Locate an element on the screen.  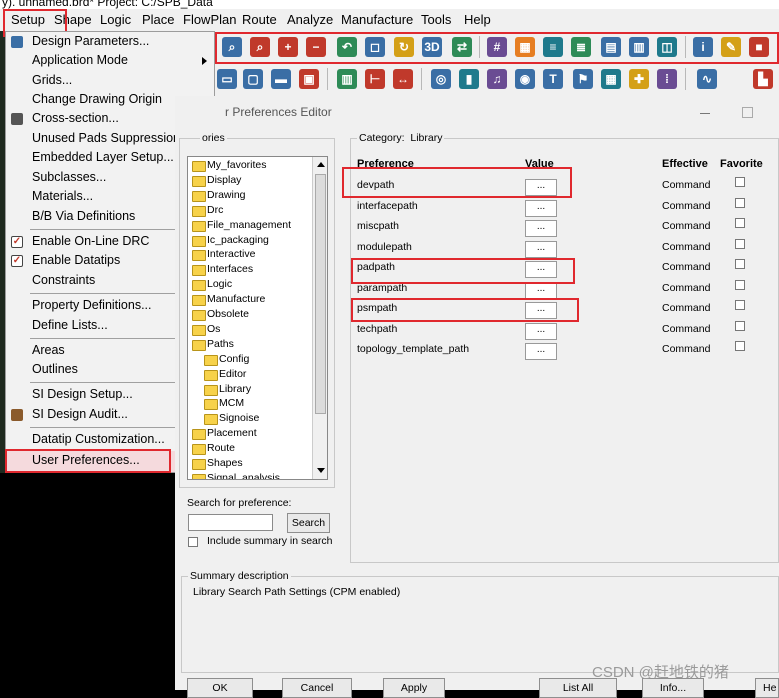
highlight-padpath is located at coordinates (463, 271).